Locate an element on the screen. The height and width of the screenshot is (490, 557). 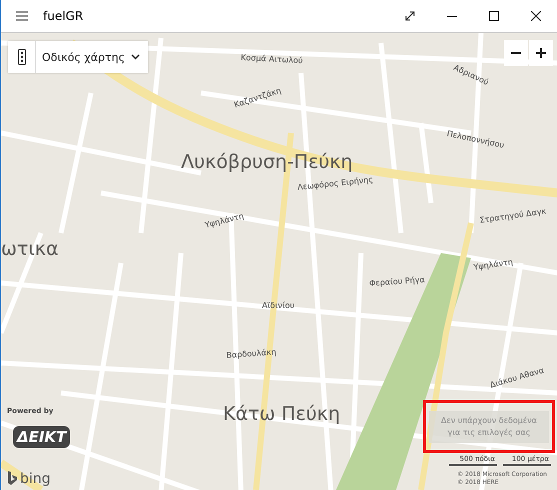
street-name: Κοσμά Αιτωλού is located at coordinates (271, 59).